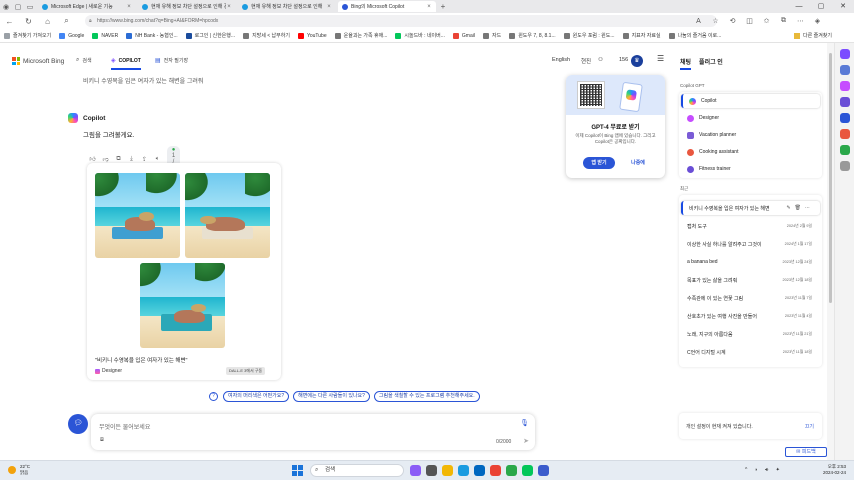  I want to click on language-switch: English, so click(561, 60).